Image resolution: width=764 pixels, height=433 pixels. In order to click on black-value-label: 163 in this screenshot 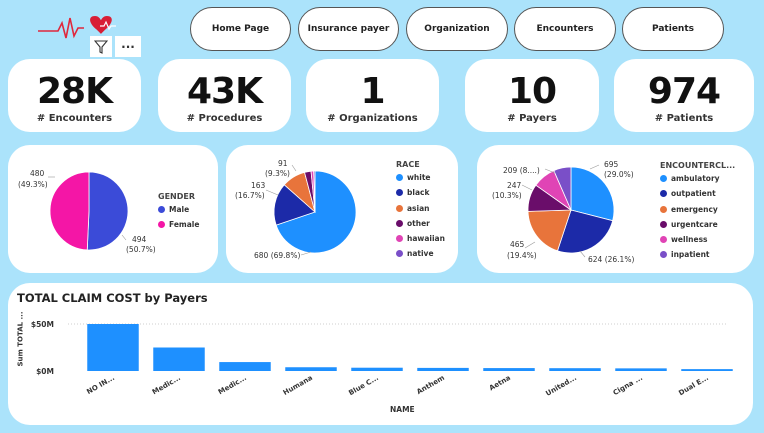, I will do `click(258, 185)`.